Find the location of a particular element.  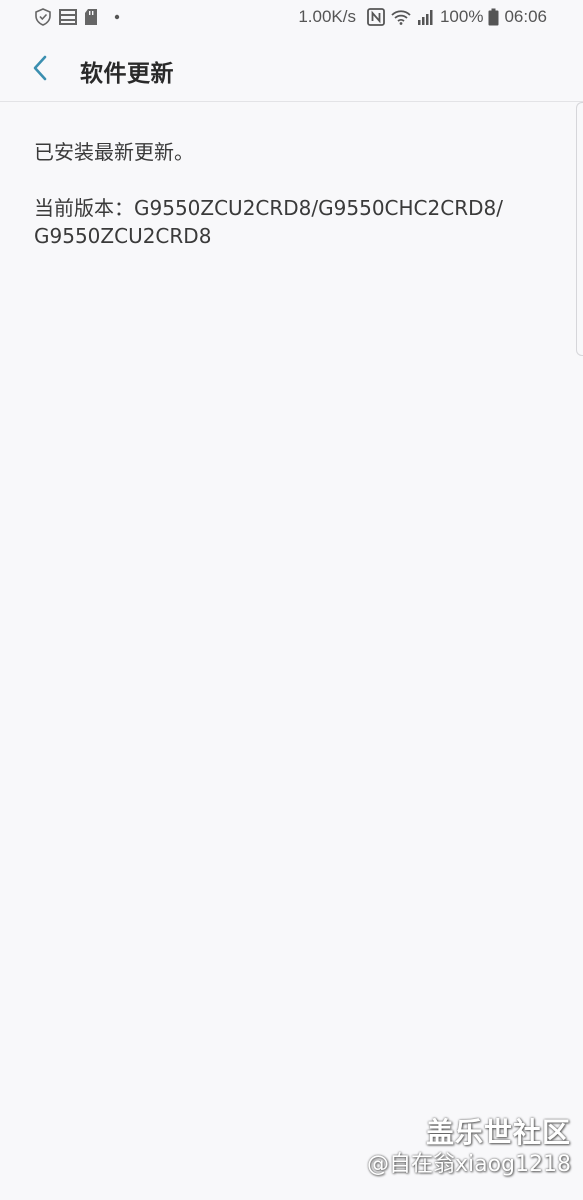

sd-card-icon is located at coordinates (91, 17).